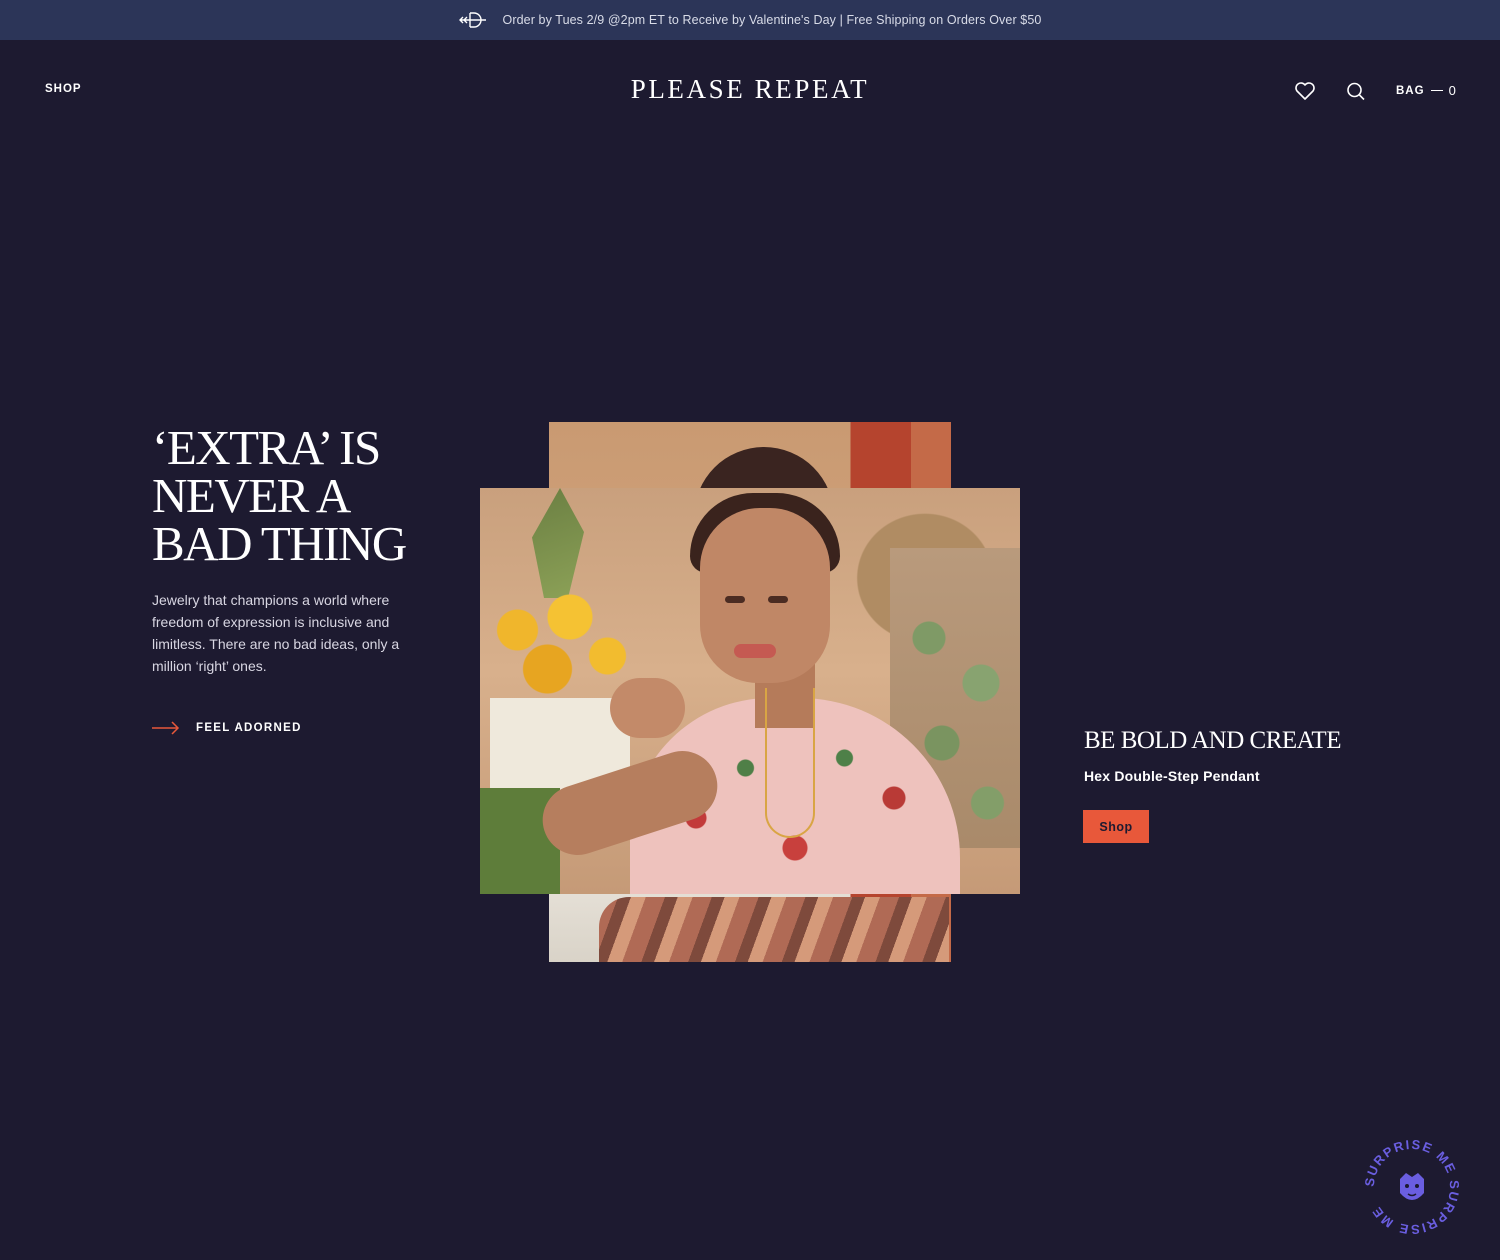 This screenshot has width=1500, height=1260. What do you see at coordinates (790, 763) in the screenshot?
I see `photo-necklace` at bounding box center [790, 763].